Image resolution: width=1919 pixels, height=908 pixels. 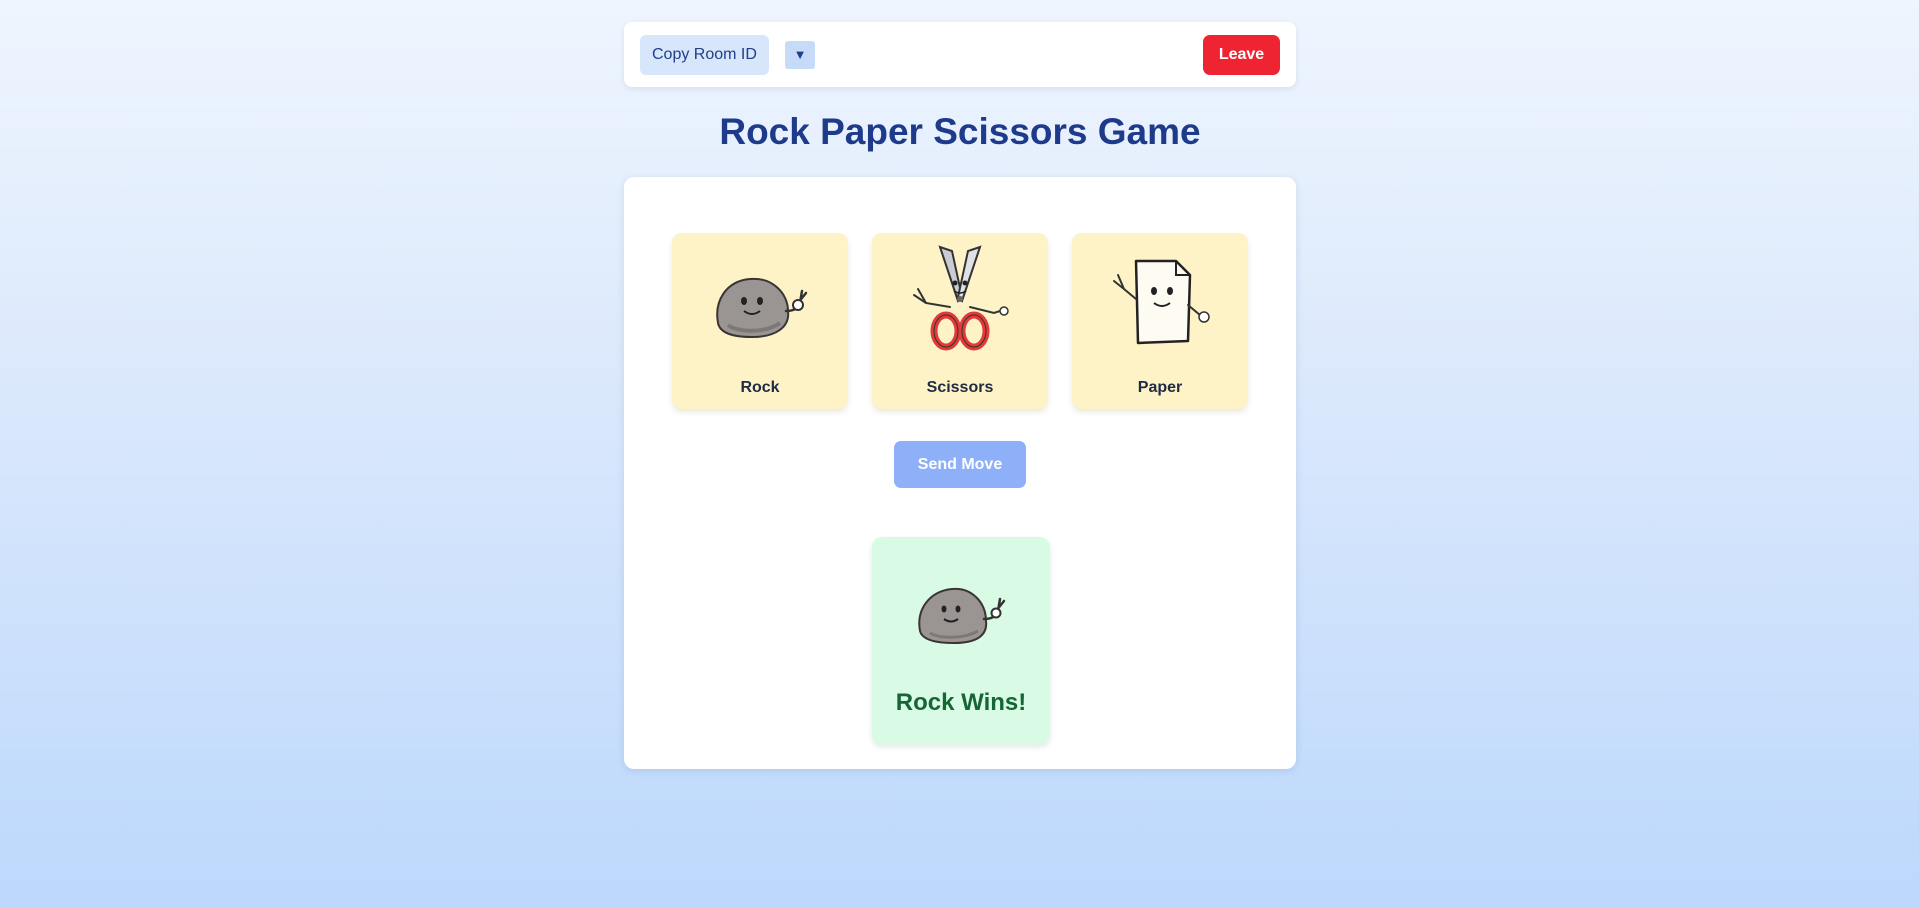 I want to click on choice-label: Paper, so click(x=1160, y=387).